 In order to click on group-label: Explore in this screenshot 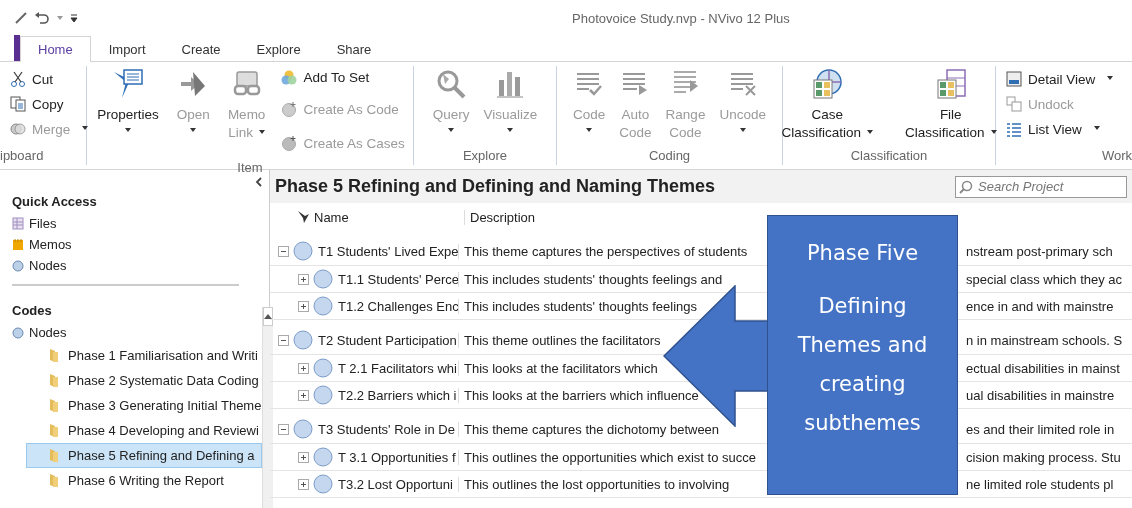, I will do `click(485, 156)`.